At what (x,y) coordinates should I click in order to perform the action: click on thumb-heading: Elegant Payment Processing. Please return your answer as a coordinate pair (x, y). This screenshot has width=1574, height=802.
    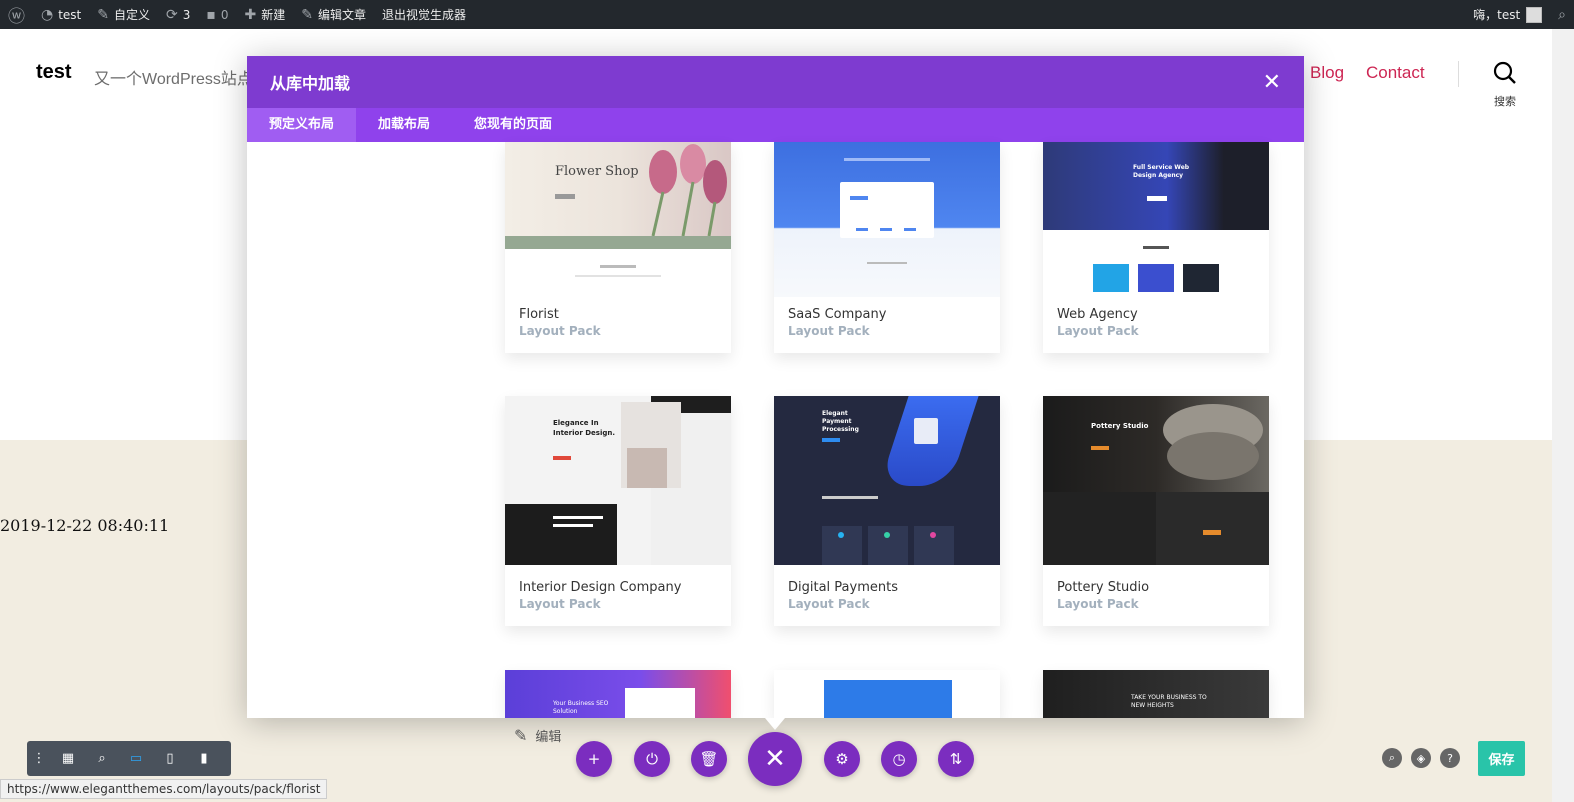
    Looking at the image, I should click on (840, 421).